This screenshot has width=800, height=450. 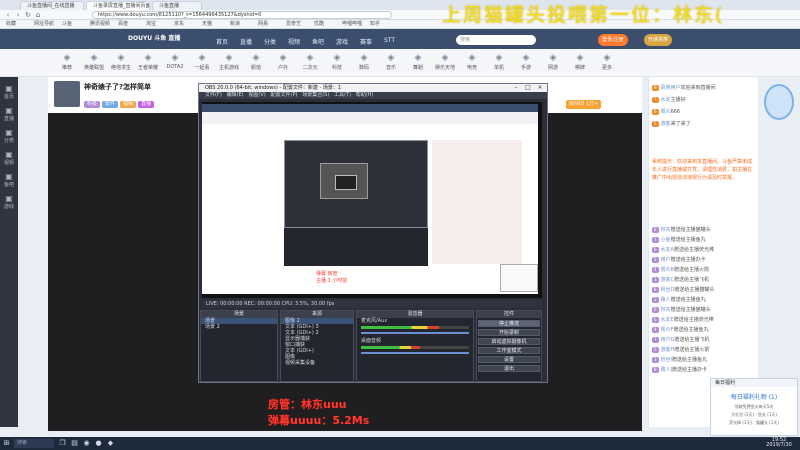 What do you see at coordinates (74, 443) in the screenshot?
I see `folder-icon: ▤` at bounding box center [74, 443].